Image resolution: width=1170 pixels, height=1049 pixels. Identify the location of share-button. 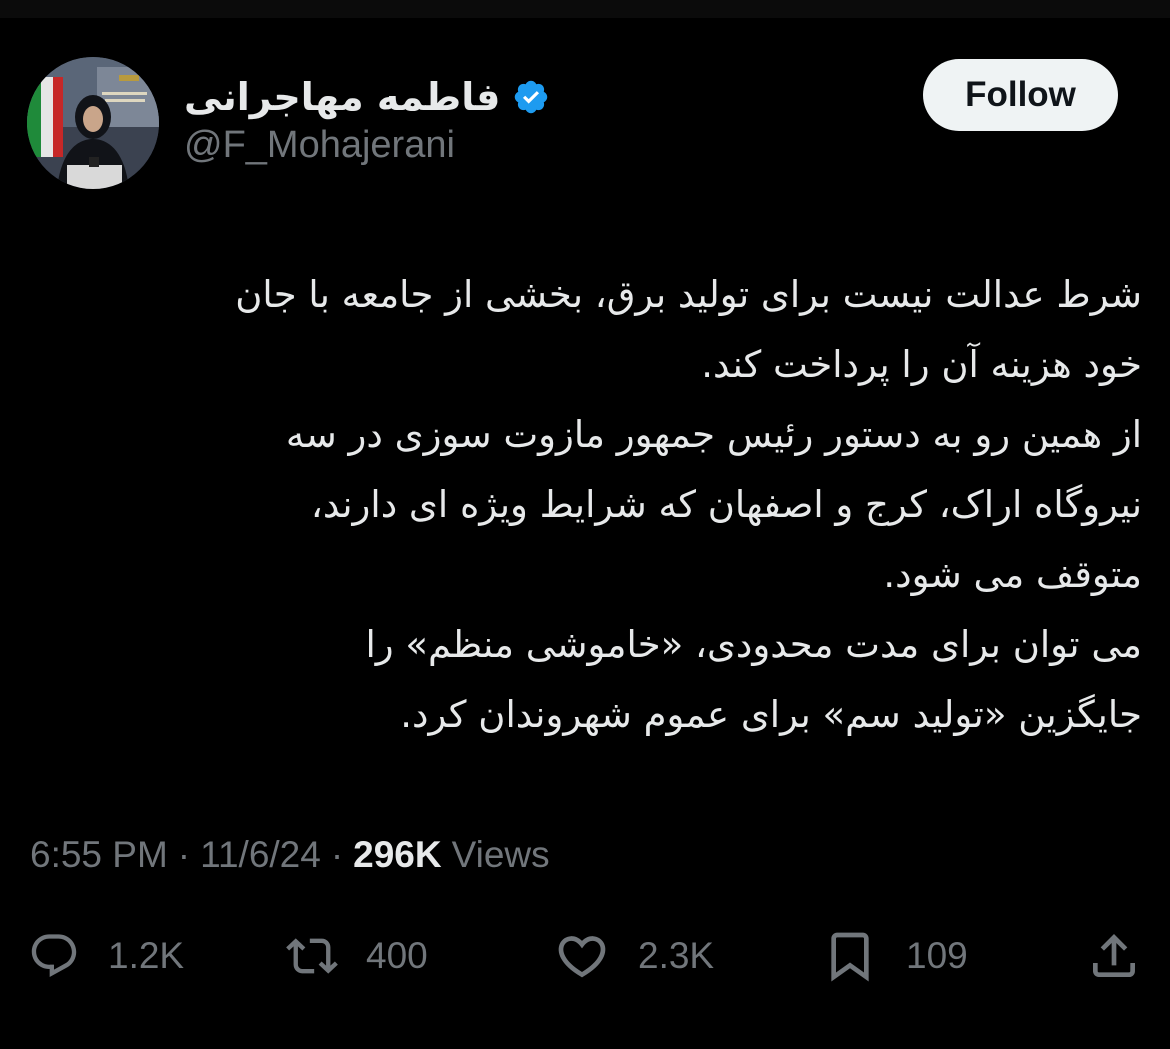
(1114, 956).